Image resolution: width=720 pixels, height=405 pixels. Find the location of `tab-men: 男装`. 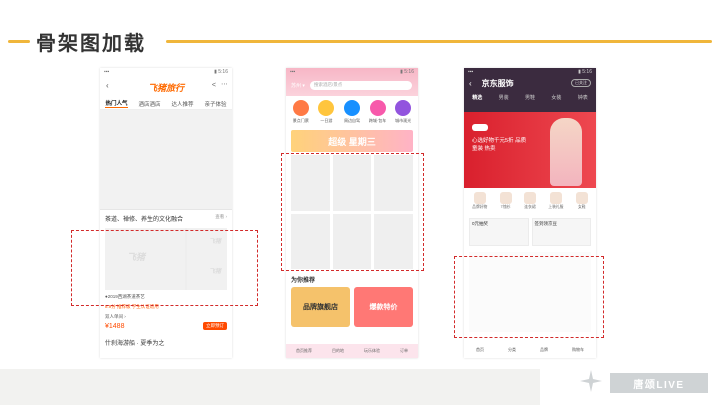

tab-men: 男装 is located at coordinates (504, 97).